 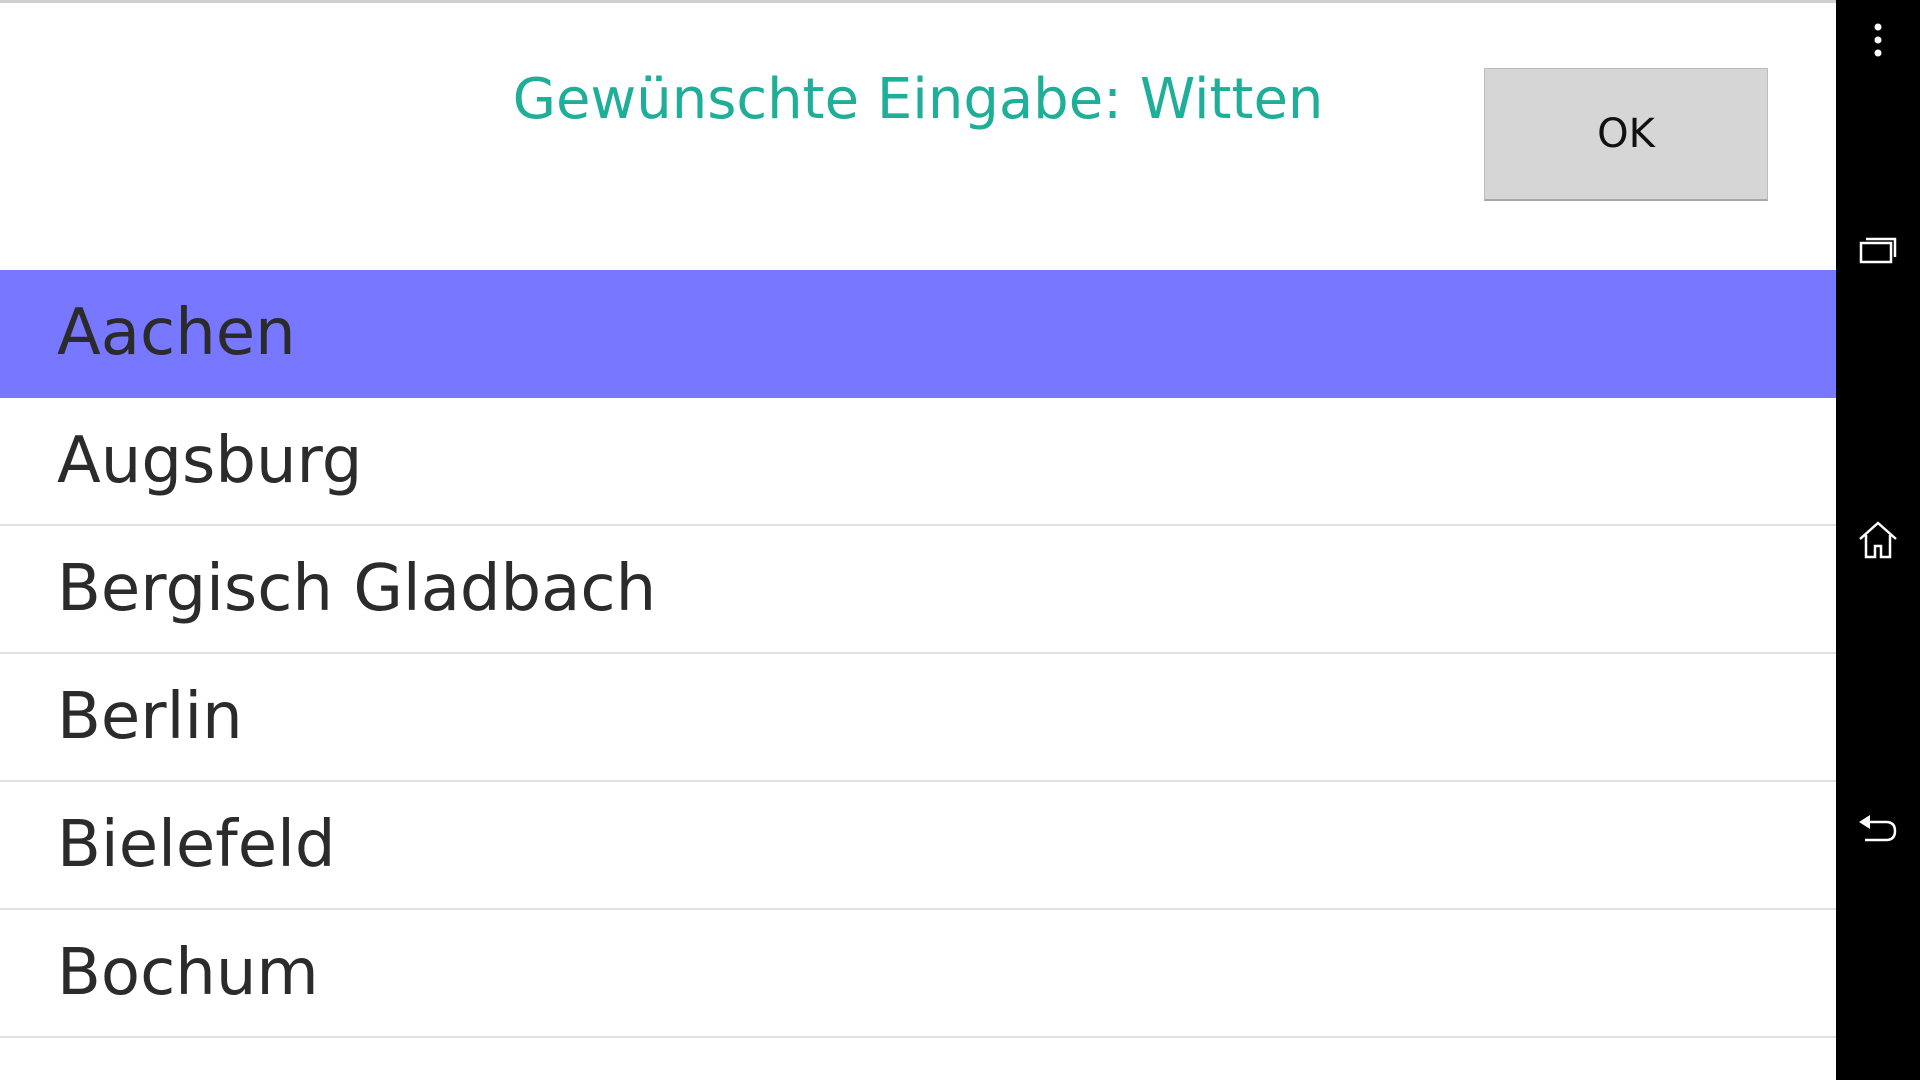 What do you see at coordinates (918, 974) in the screenshot?
I see `list-item: Bochum` at bounding box center [918, 974].